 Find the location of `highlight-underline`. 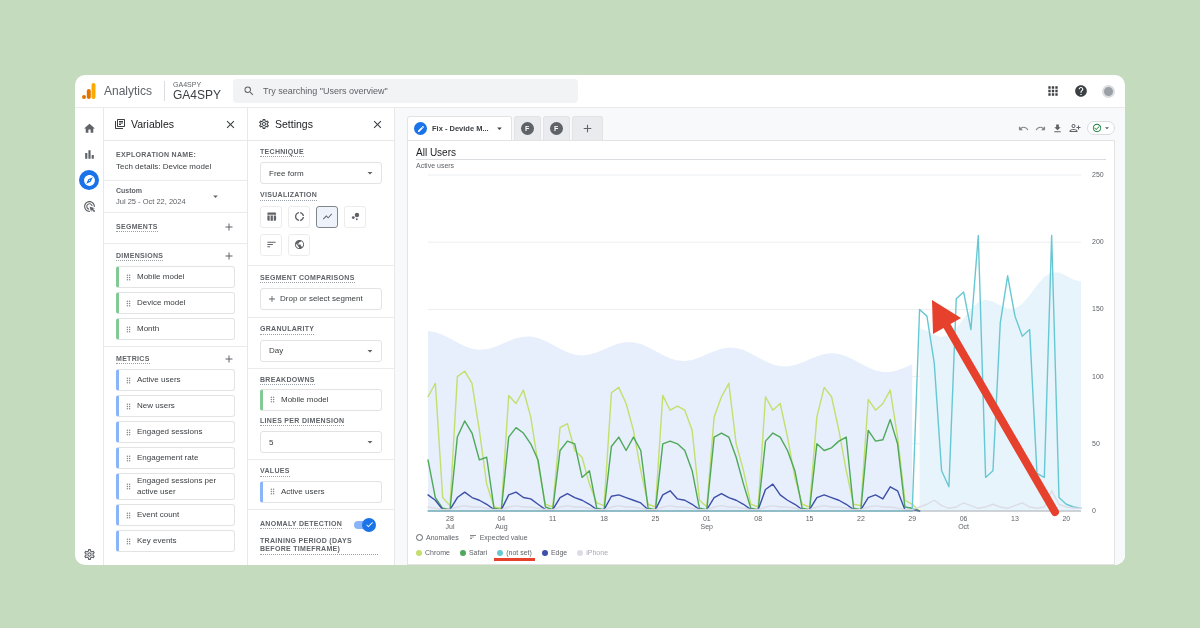

highlight-underline is located at coordinates (514, 559).